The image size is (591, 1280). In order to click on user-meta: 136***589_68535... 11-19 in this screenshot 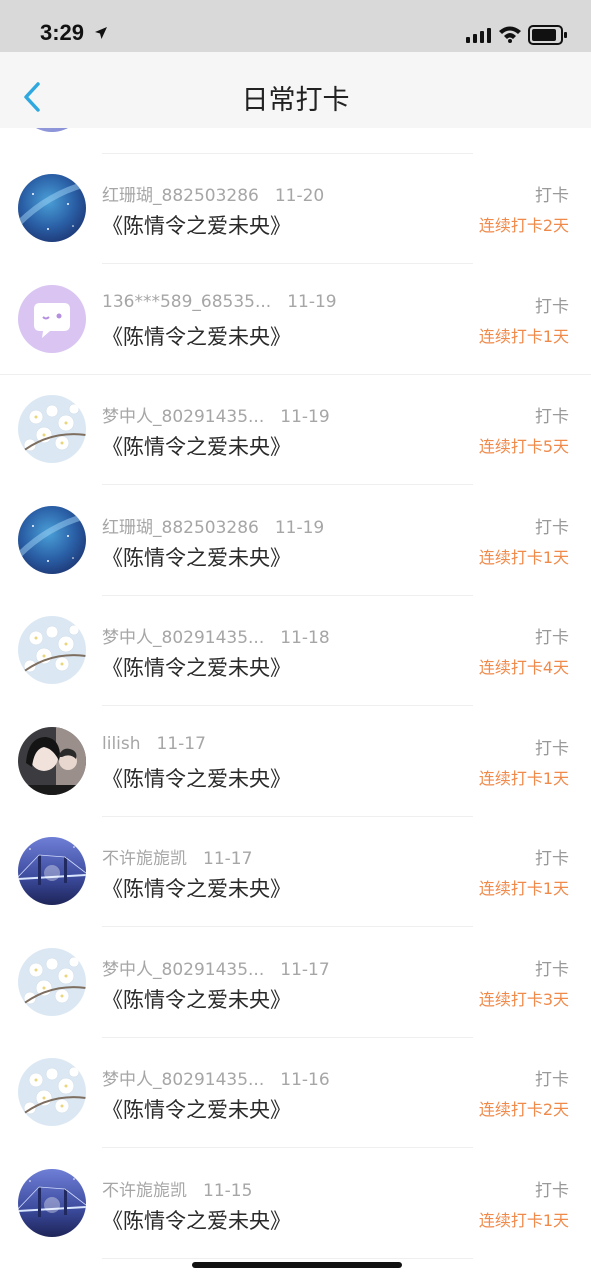, I will do `click(219, 302)`.